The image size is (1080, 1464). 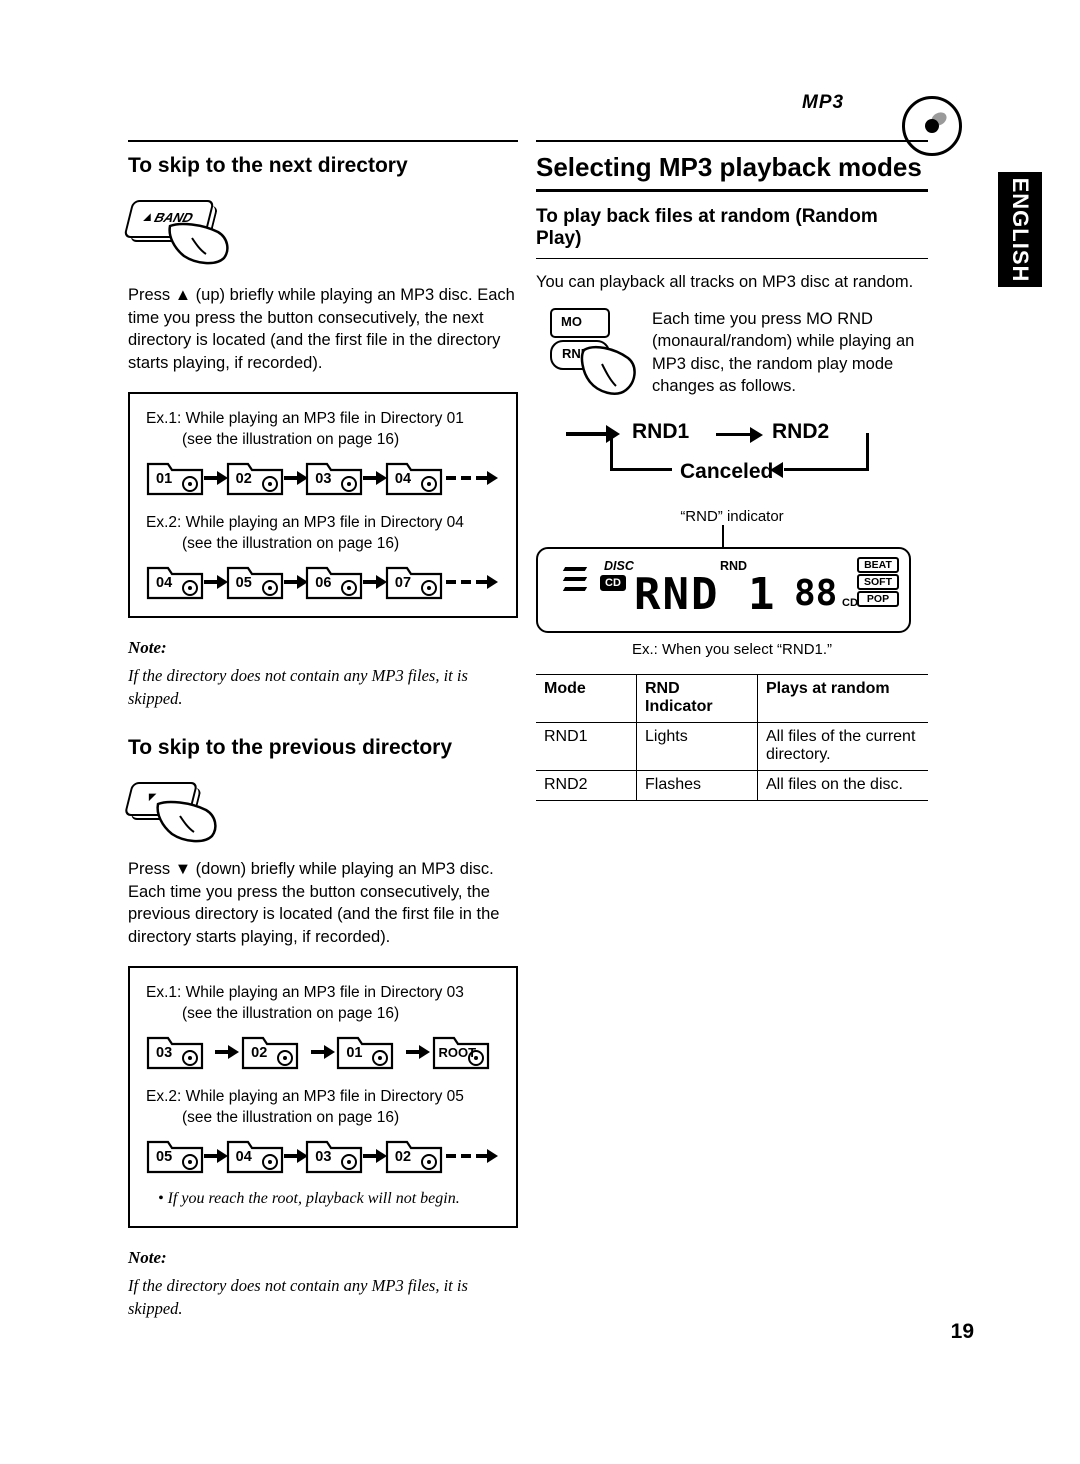 What do you see at coordinates (732, 190) in the screenshot?
I see `title-underline` at bounding box center [732, 190].